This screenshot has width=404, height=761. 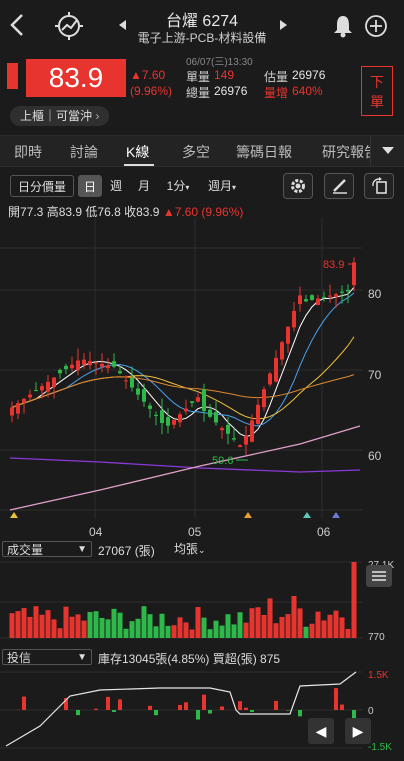 What do you see at coordinates (358, 731) in the screenshot?
I see `scroll-right-button: ▶` at bounding box center [358, 731].